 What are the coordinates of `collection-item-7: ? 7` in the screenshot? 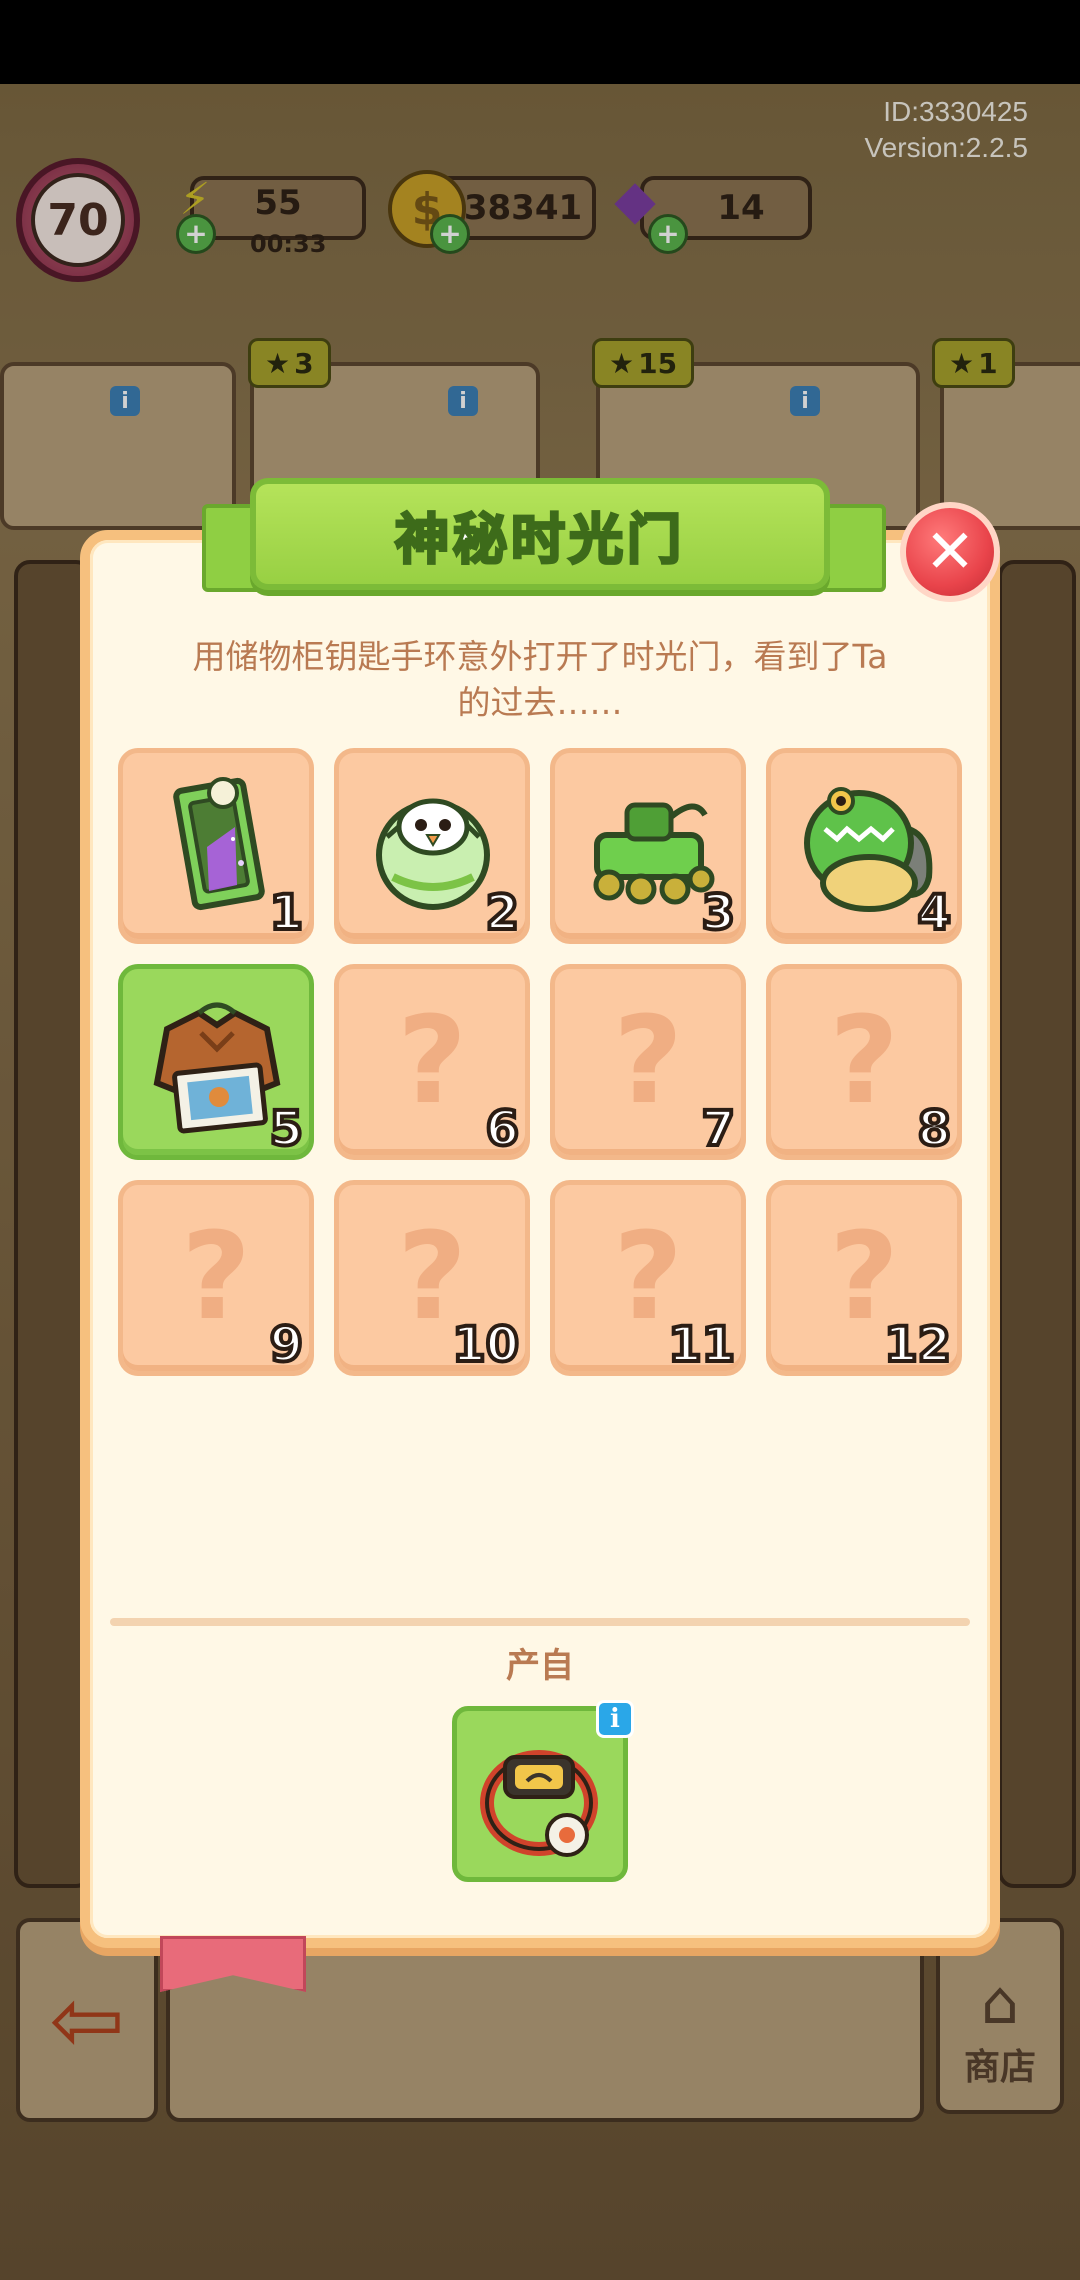 It's located at (648, 1062).